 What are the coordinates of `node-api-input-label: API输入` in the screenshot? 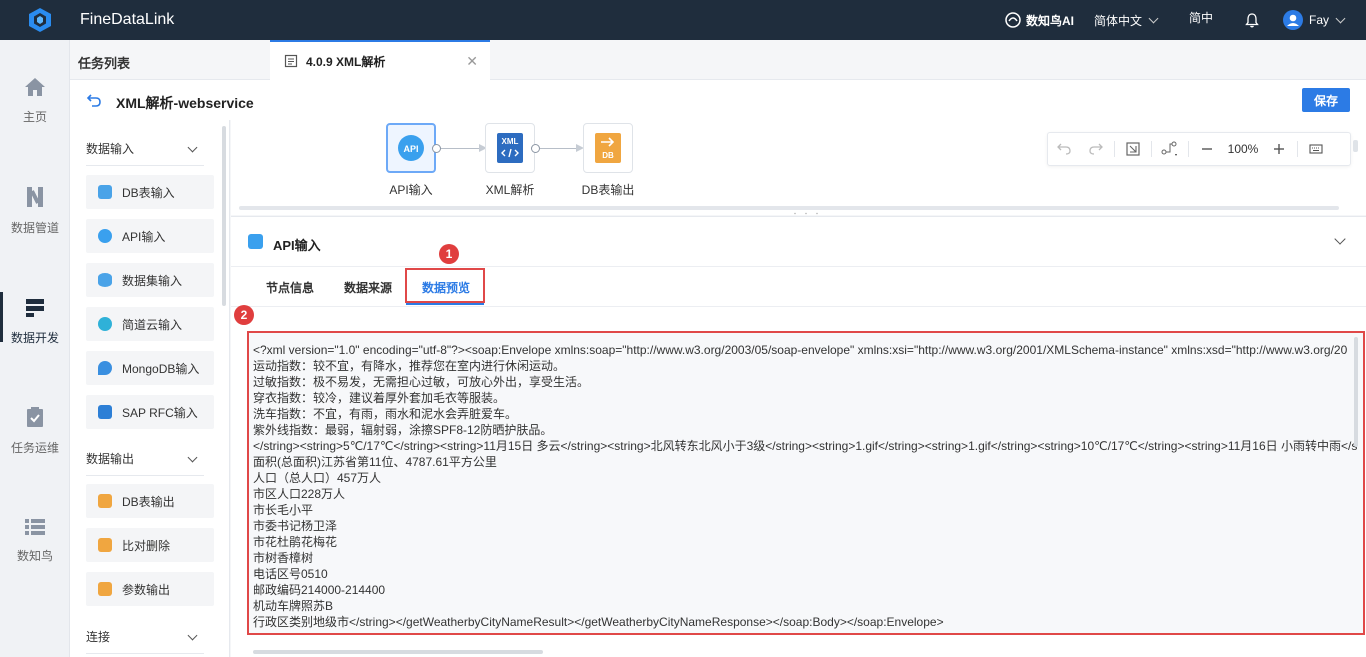 It's located at (411, 190).